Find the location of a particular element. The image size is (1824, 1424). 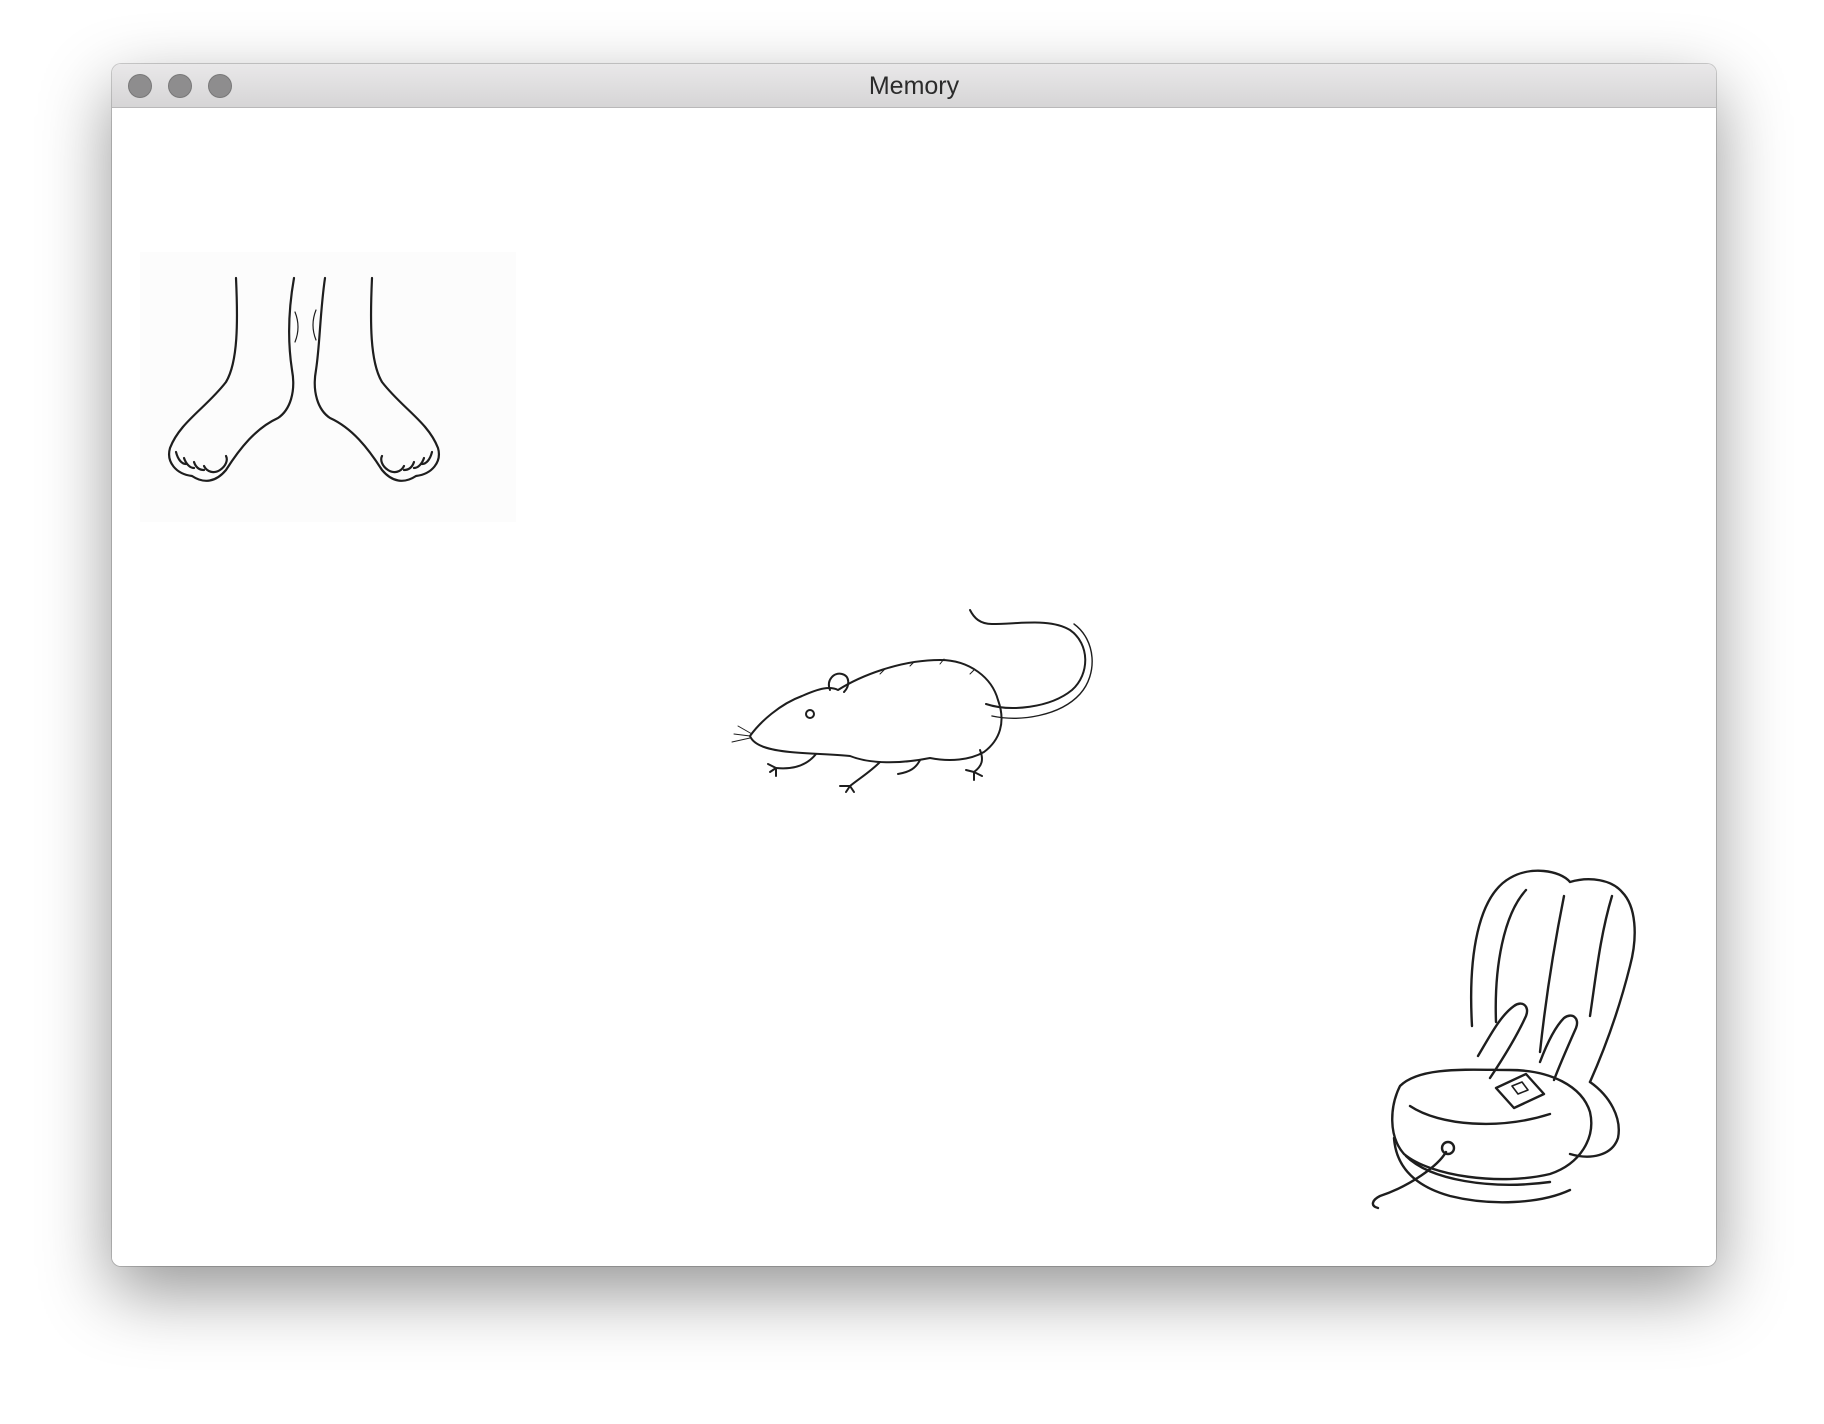

card-rat is located at coordinates (917, 702).